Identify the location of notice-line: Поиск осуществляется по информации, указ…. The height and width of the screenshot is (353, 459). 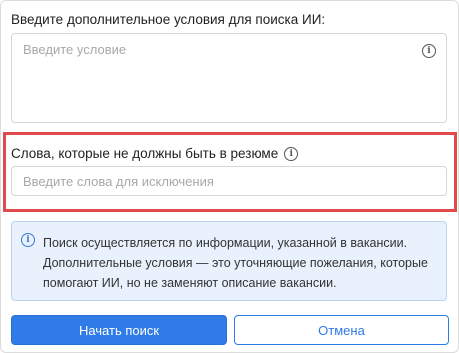
(225, 243).